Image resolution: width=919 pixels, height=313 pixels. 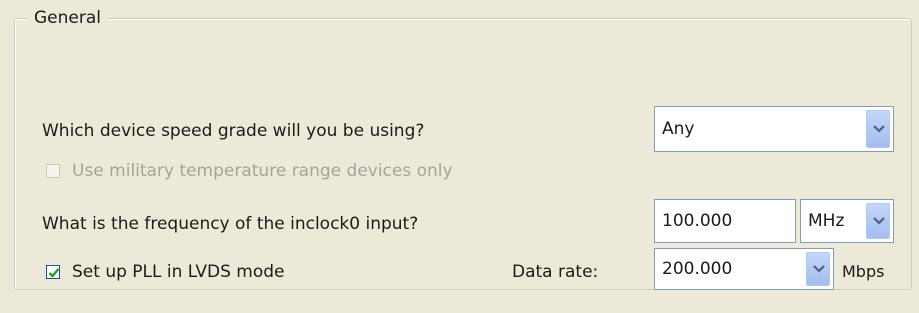 I want to click on data-rate-label: Data rate:, so click(x=555, y=272).